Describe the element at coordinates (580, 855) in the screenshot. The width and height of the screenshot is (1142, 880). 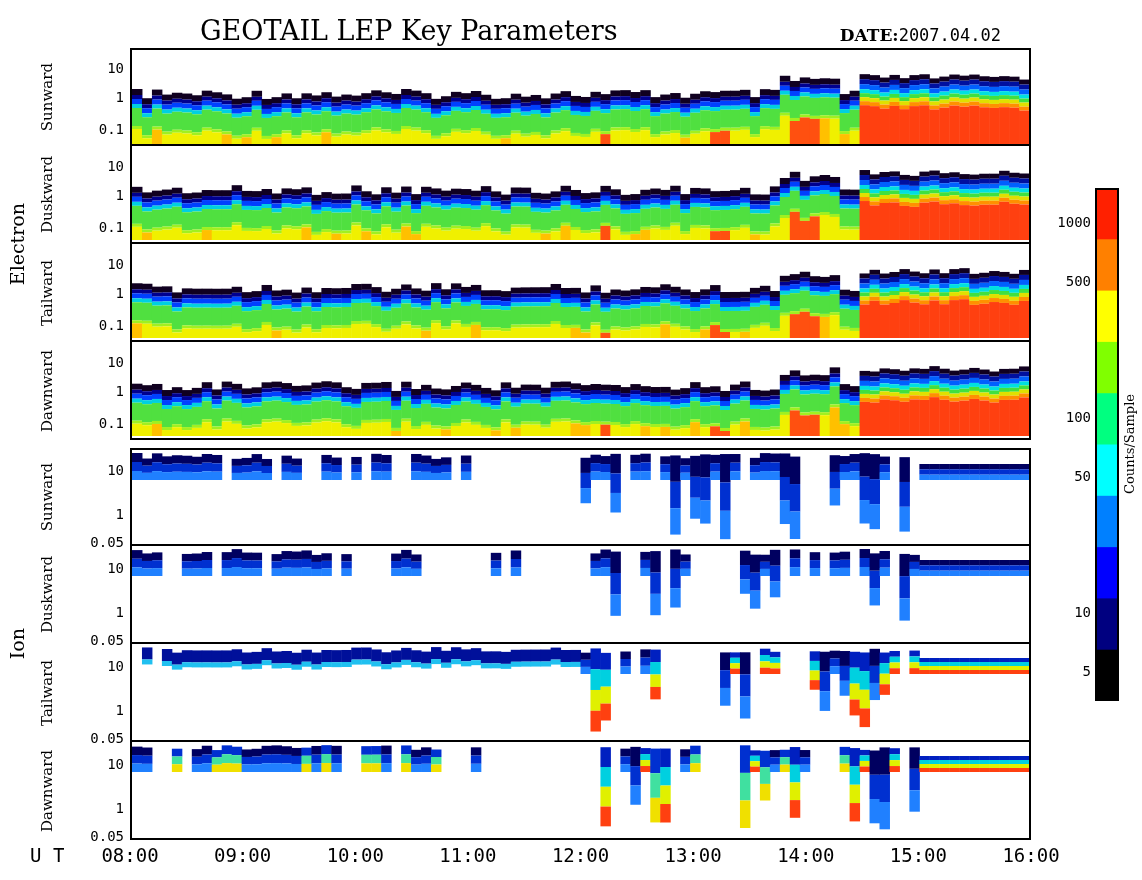
I see `time-tick-label: 12:00` at that location.